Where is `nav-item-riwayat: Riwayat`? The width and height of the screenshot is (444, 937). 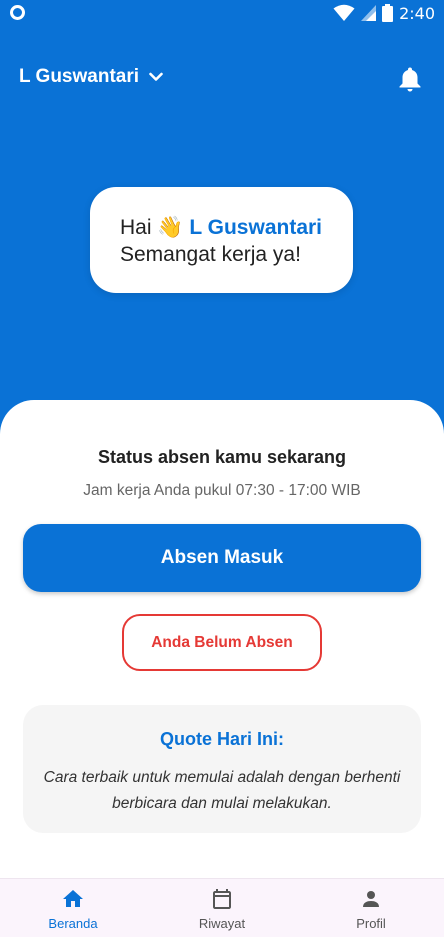 nav-item-riwayat: Riwayat is located at coordinates (222, 908).